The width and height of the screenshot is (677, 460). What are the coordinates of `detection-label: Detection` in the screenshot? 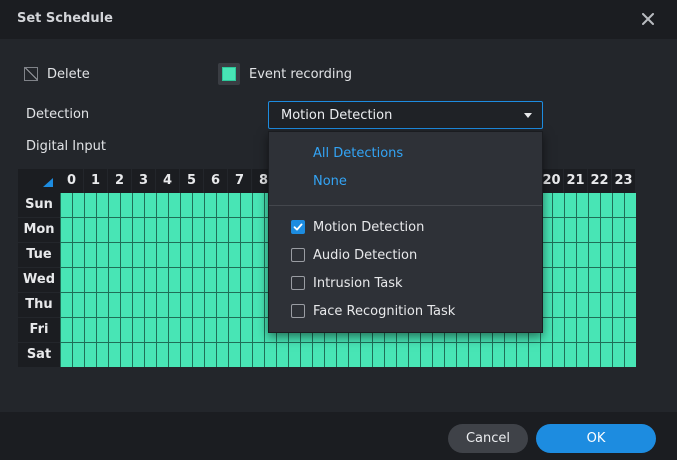 It's located at (58, 114).